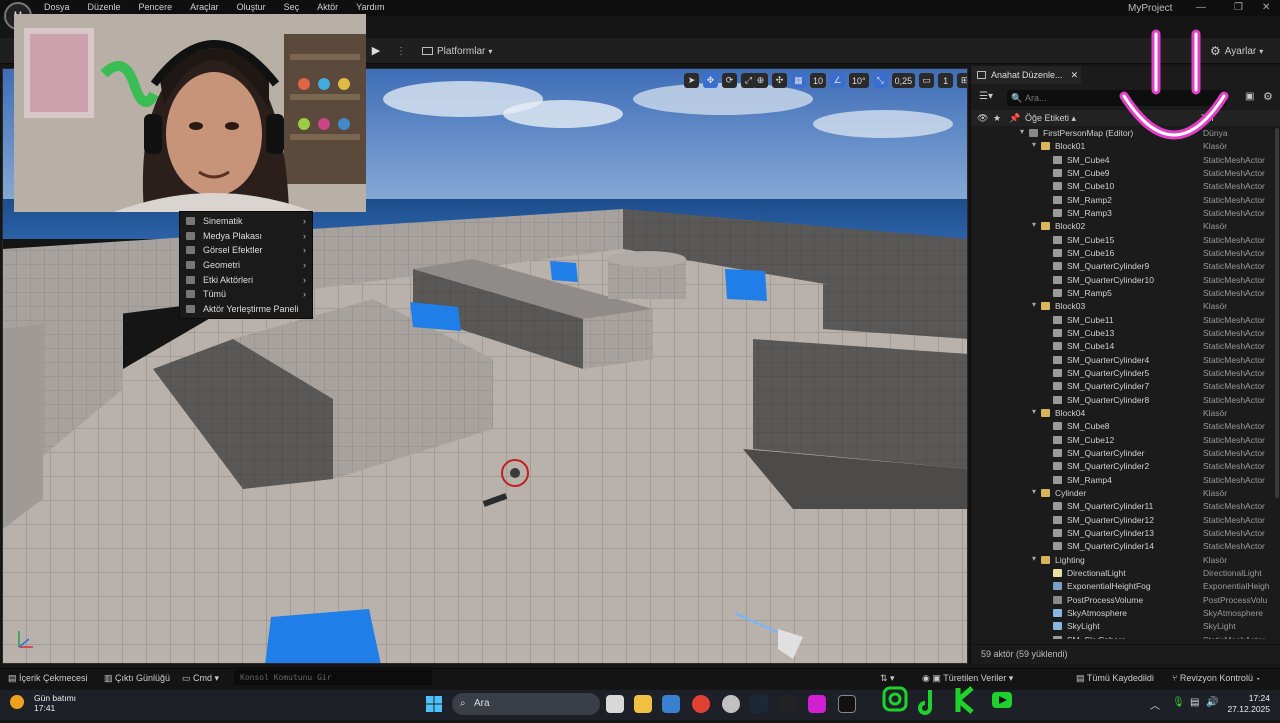  Describe the element at coordinates (671, 704) in the screenshot. I see `store-icon` at that location.